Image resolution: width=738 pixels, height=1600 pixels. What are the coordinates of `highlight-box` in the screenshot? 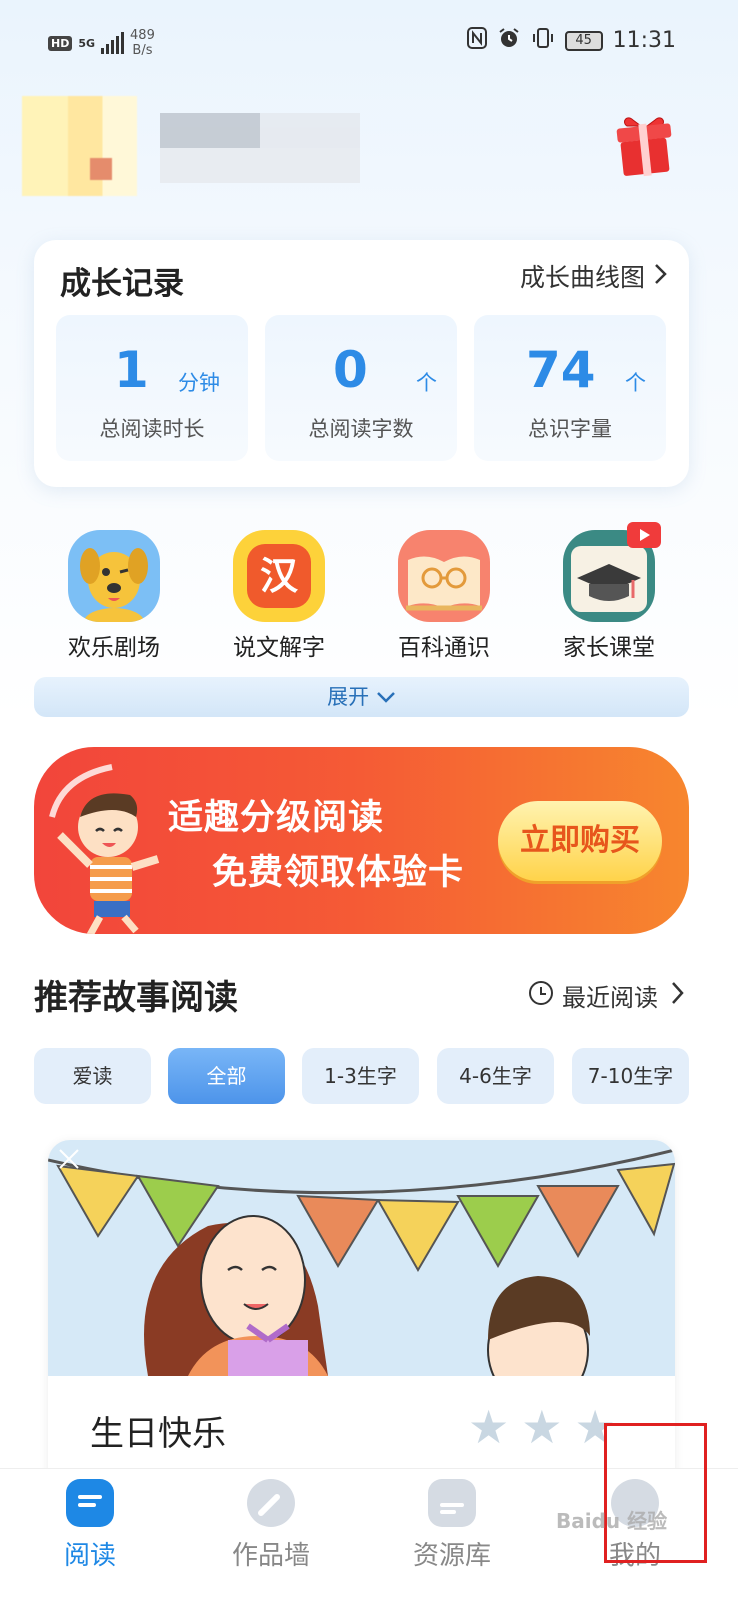 It's located at (655, 1493).